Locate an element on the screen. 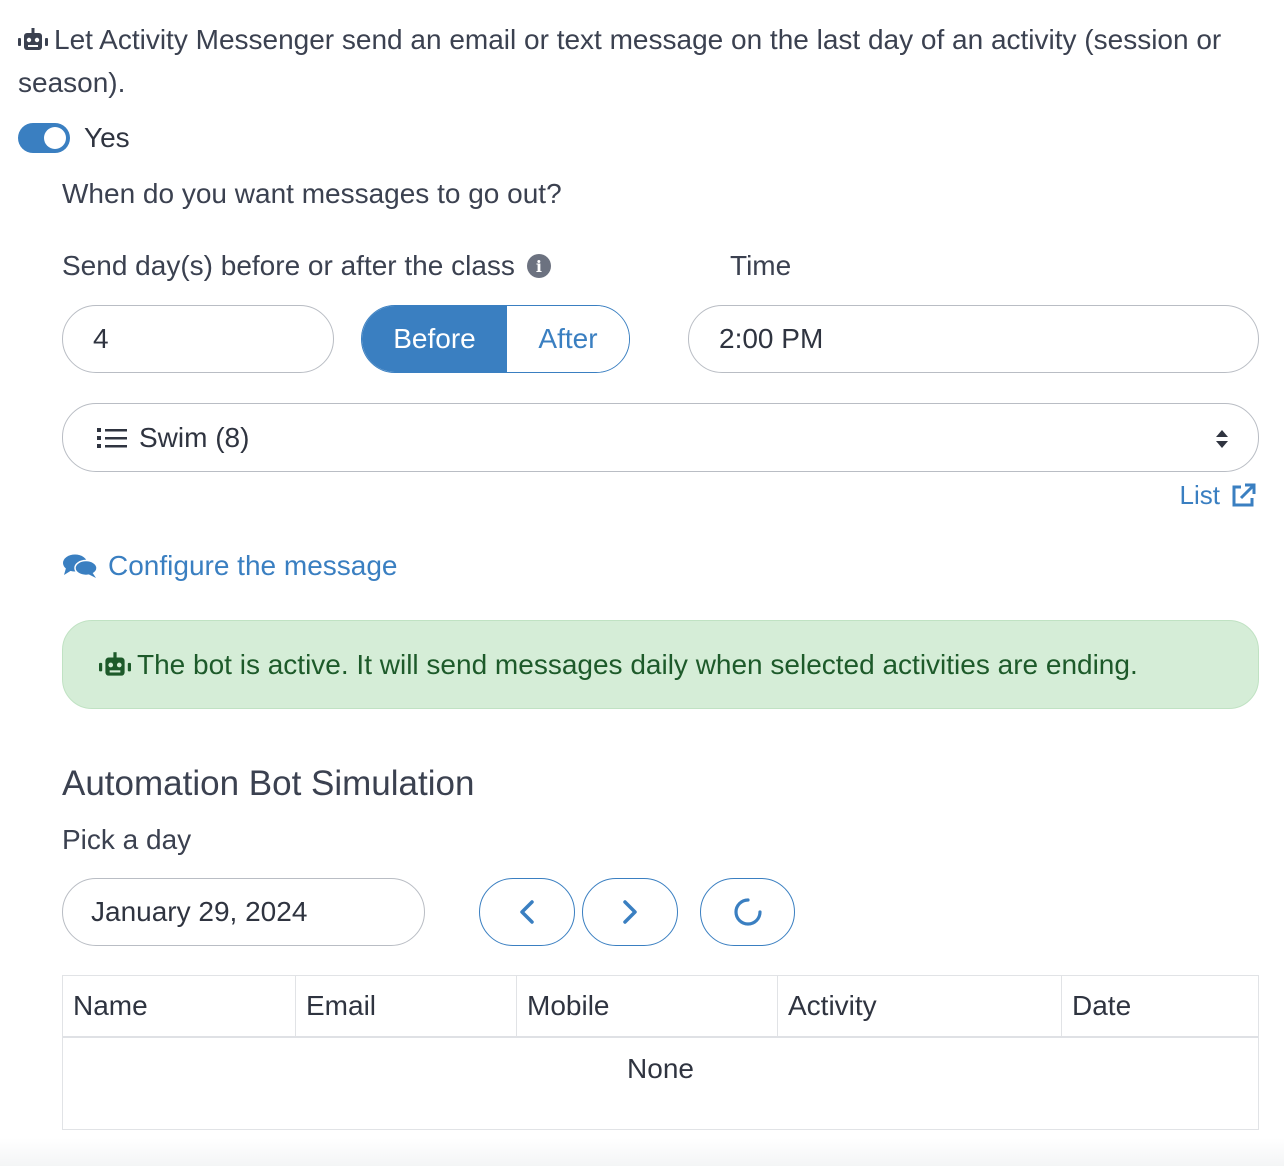  reset-button is located at coordinates (747, 912).